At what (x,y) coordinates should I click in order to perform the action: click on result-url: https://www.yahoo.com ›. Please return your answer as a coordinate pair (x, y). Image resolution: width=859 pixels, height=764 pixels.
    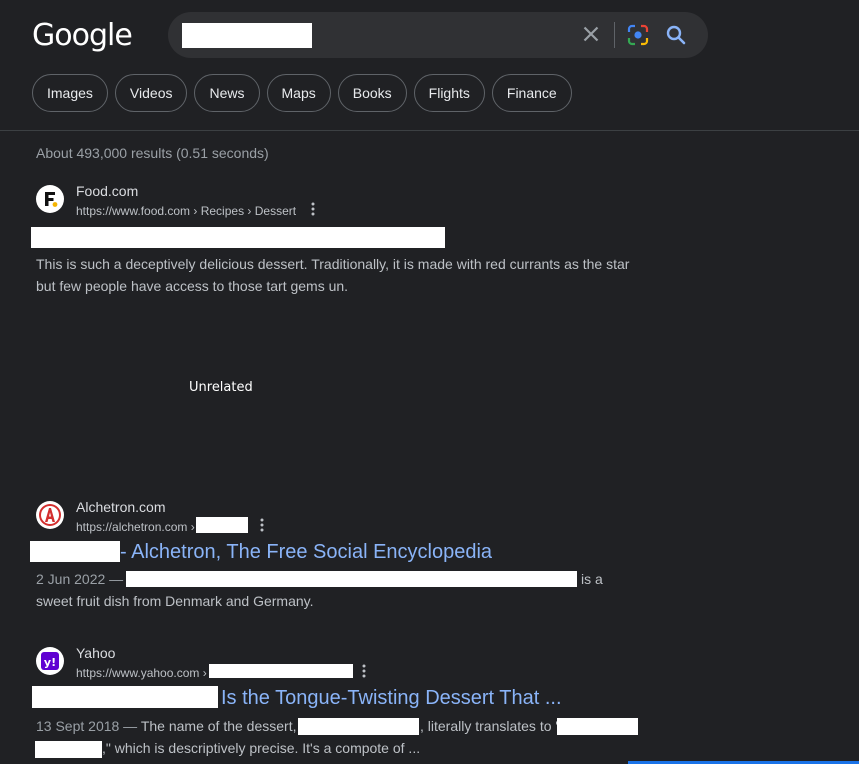
    Looking at the image, I should click on (141, 673).